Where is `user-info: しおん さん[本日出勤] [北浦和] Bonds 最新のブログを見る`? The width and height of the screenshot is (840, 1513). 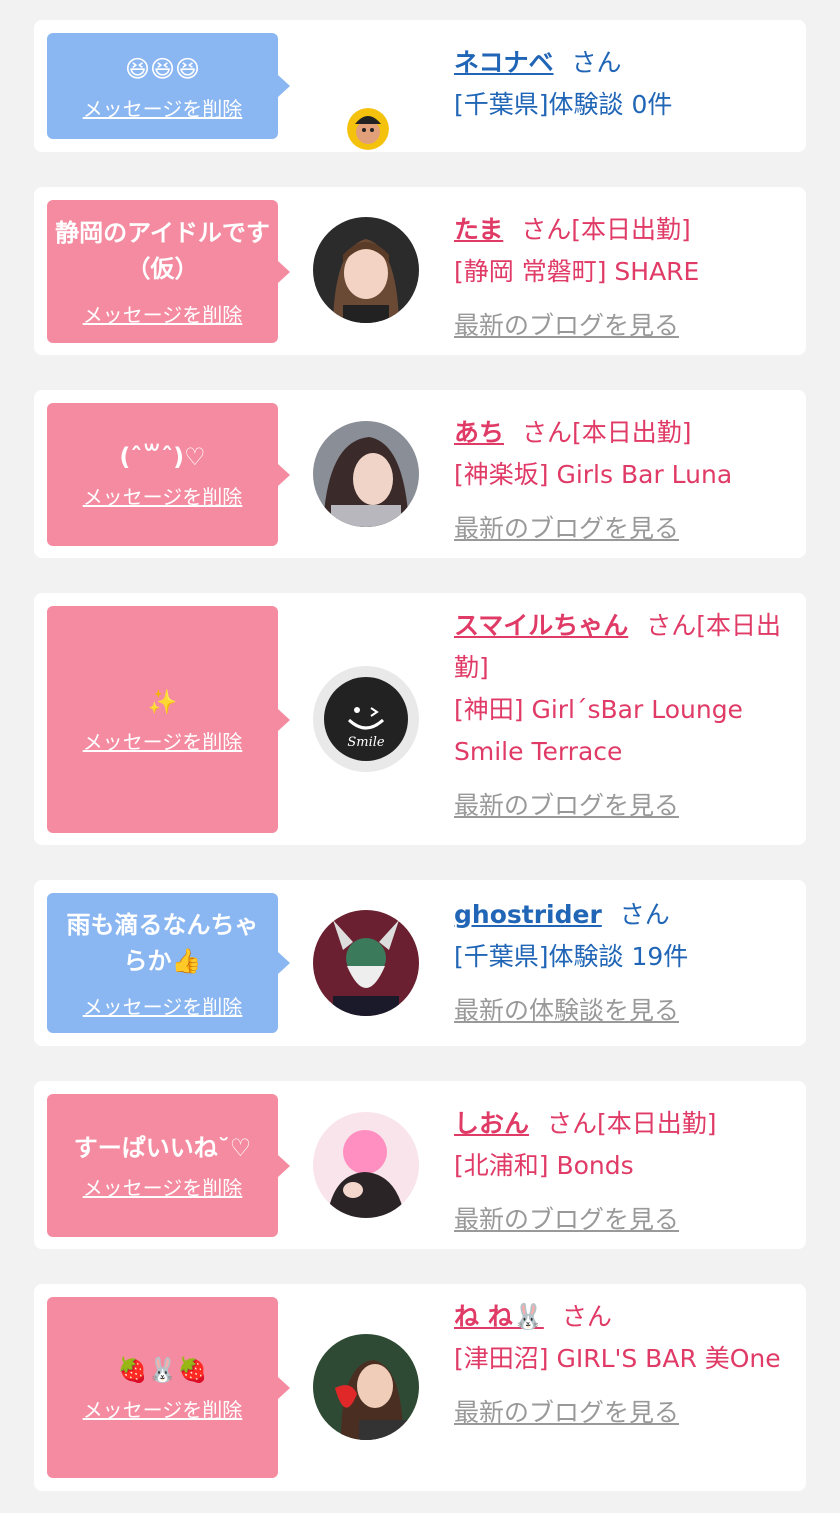
user-info: しおん さん[本日出勤] [北浦和] Bonds 最新のブログを見る is located at coordinates (621, 1172).